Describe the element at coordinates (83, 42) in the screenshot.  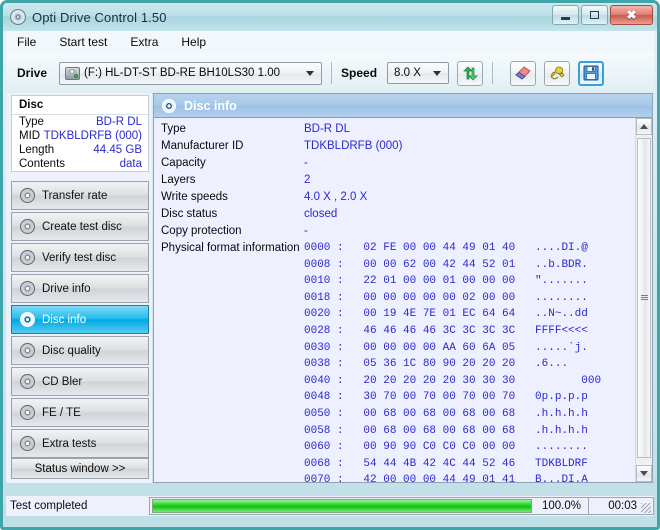
I see `menu-item-start-test: Start test` at that location.